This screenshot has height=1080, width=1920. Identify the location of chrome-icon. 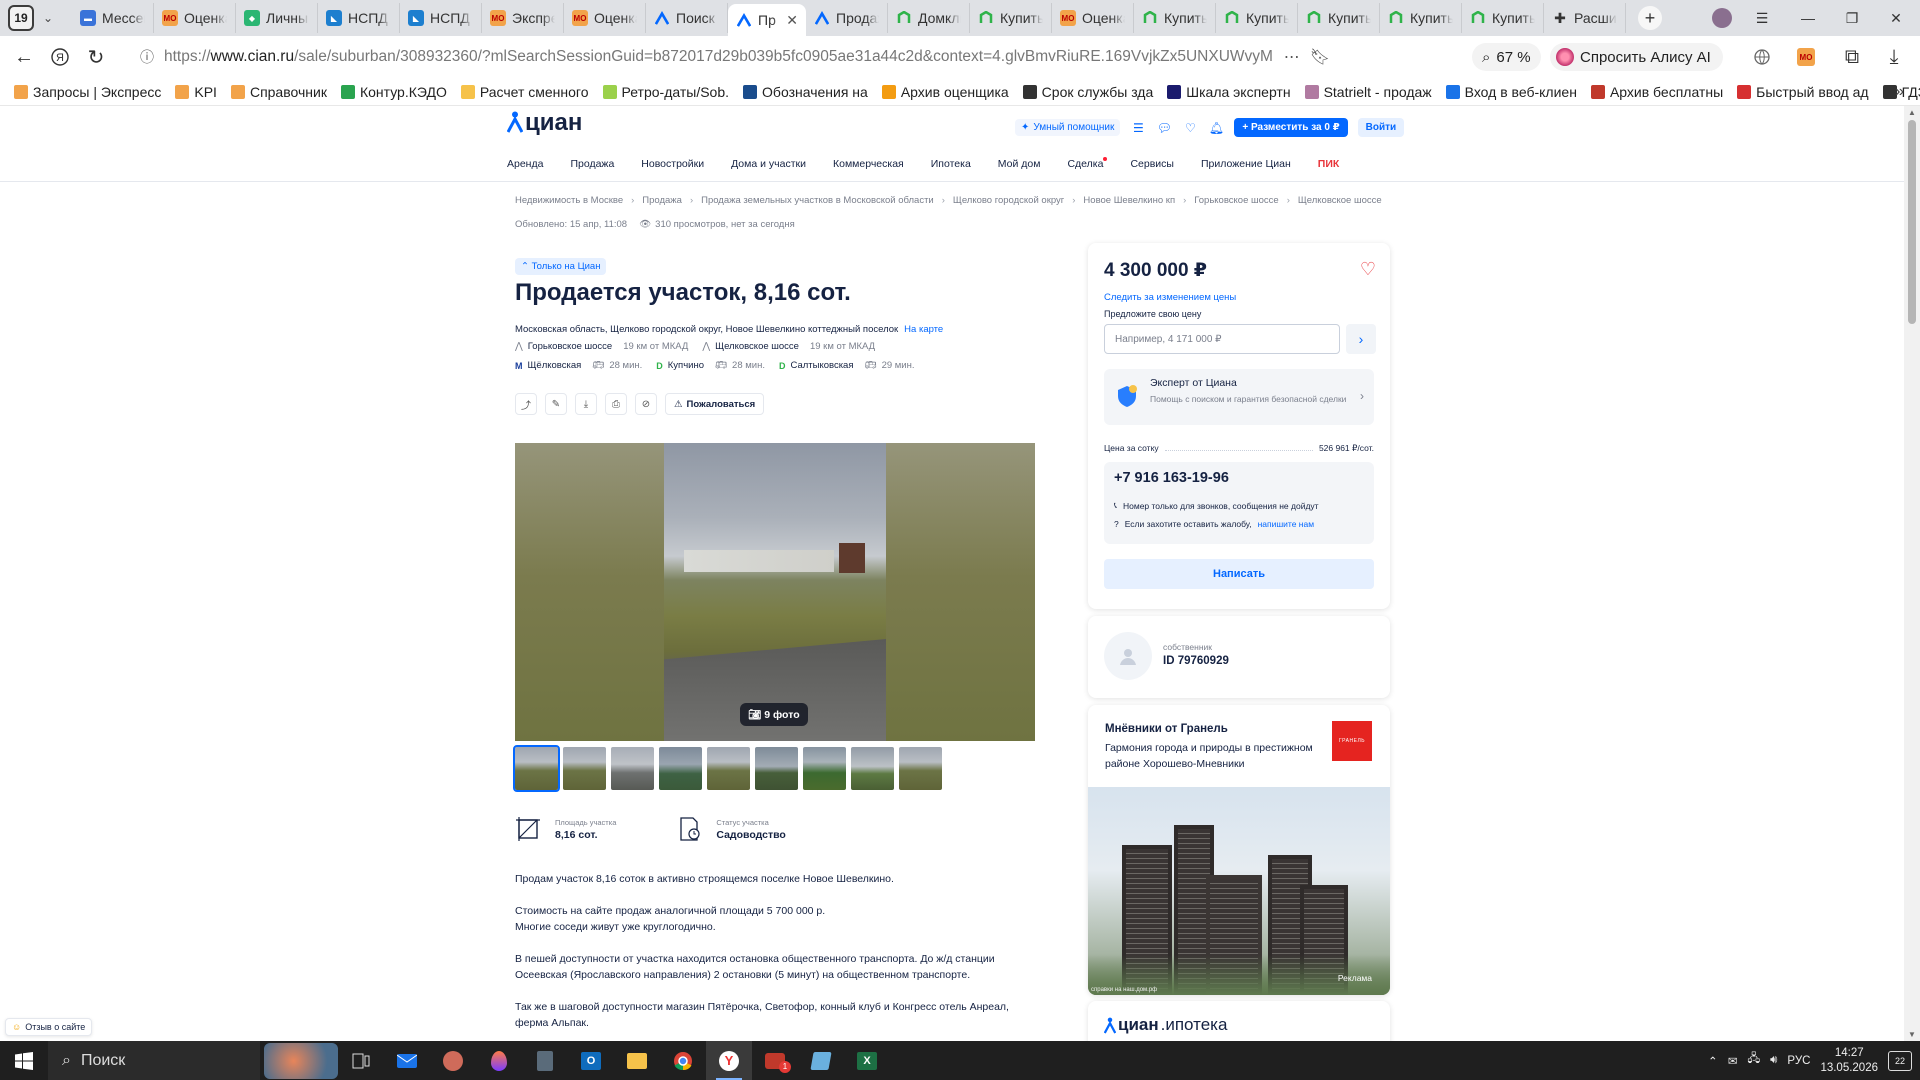
(683, 1060).